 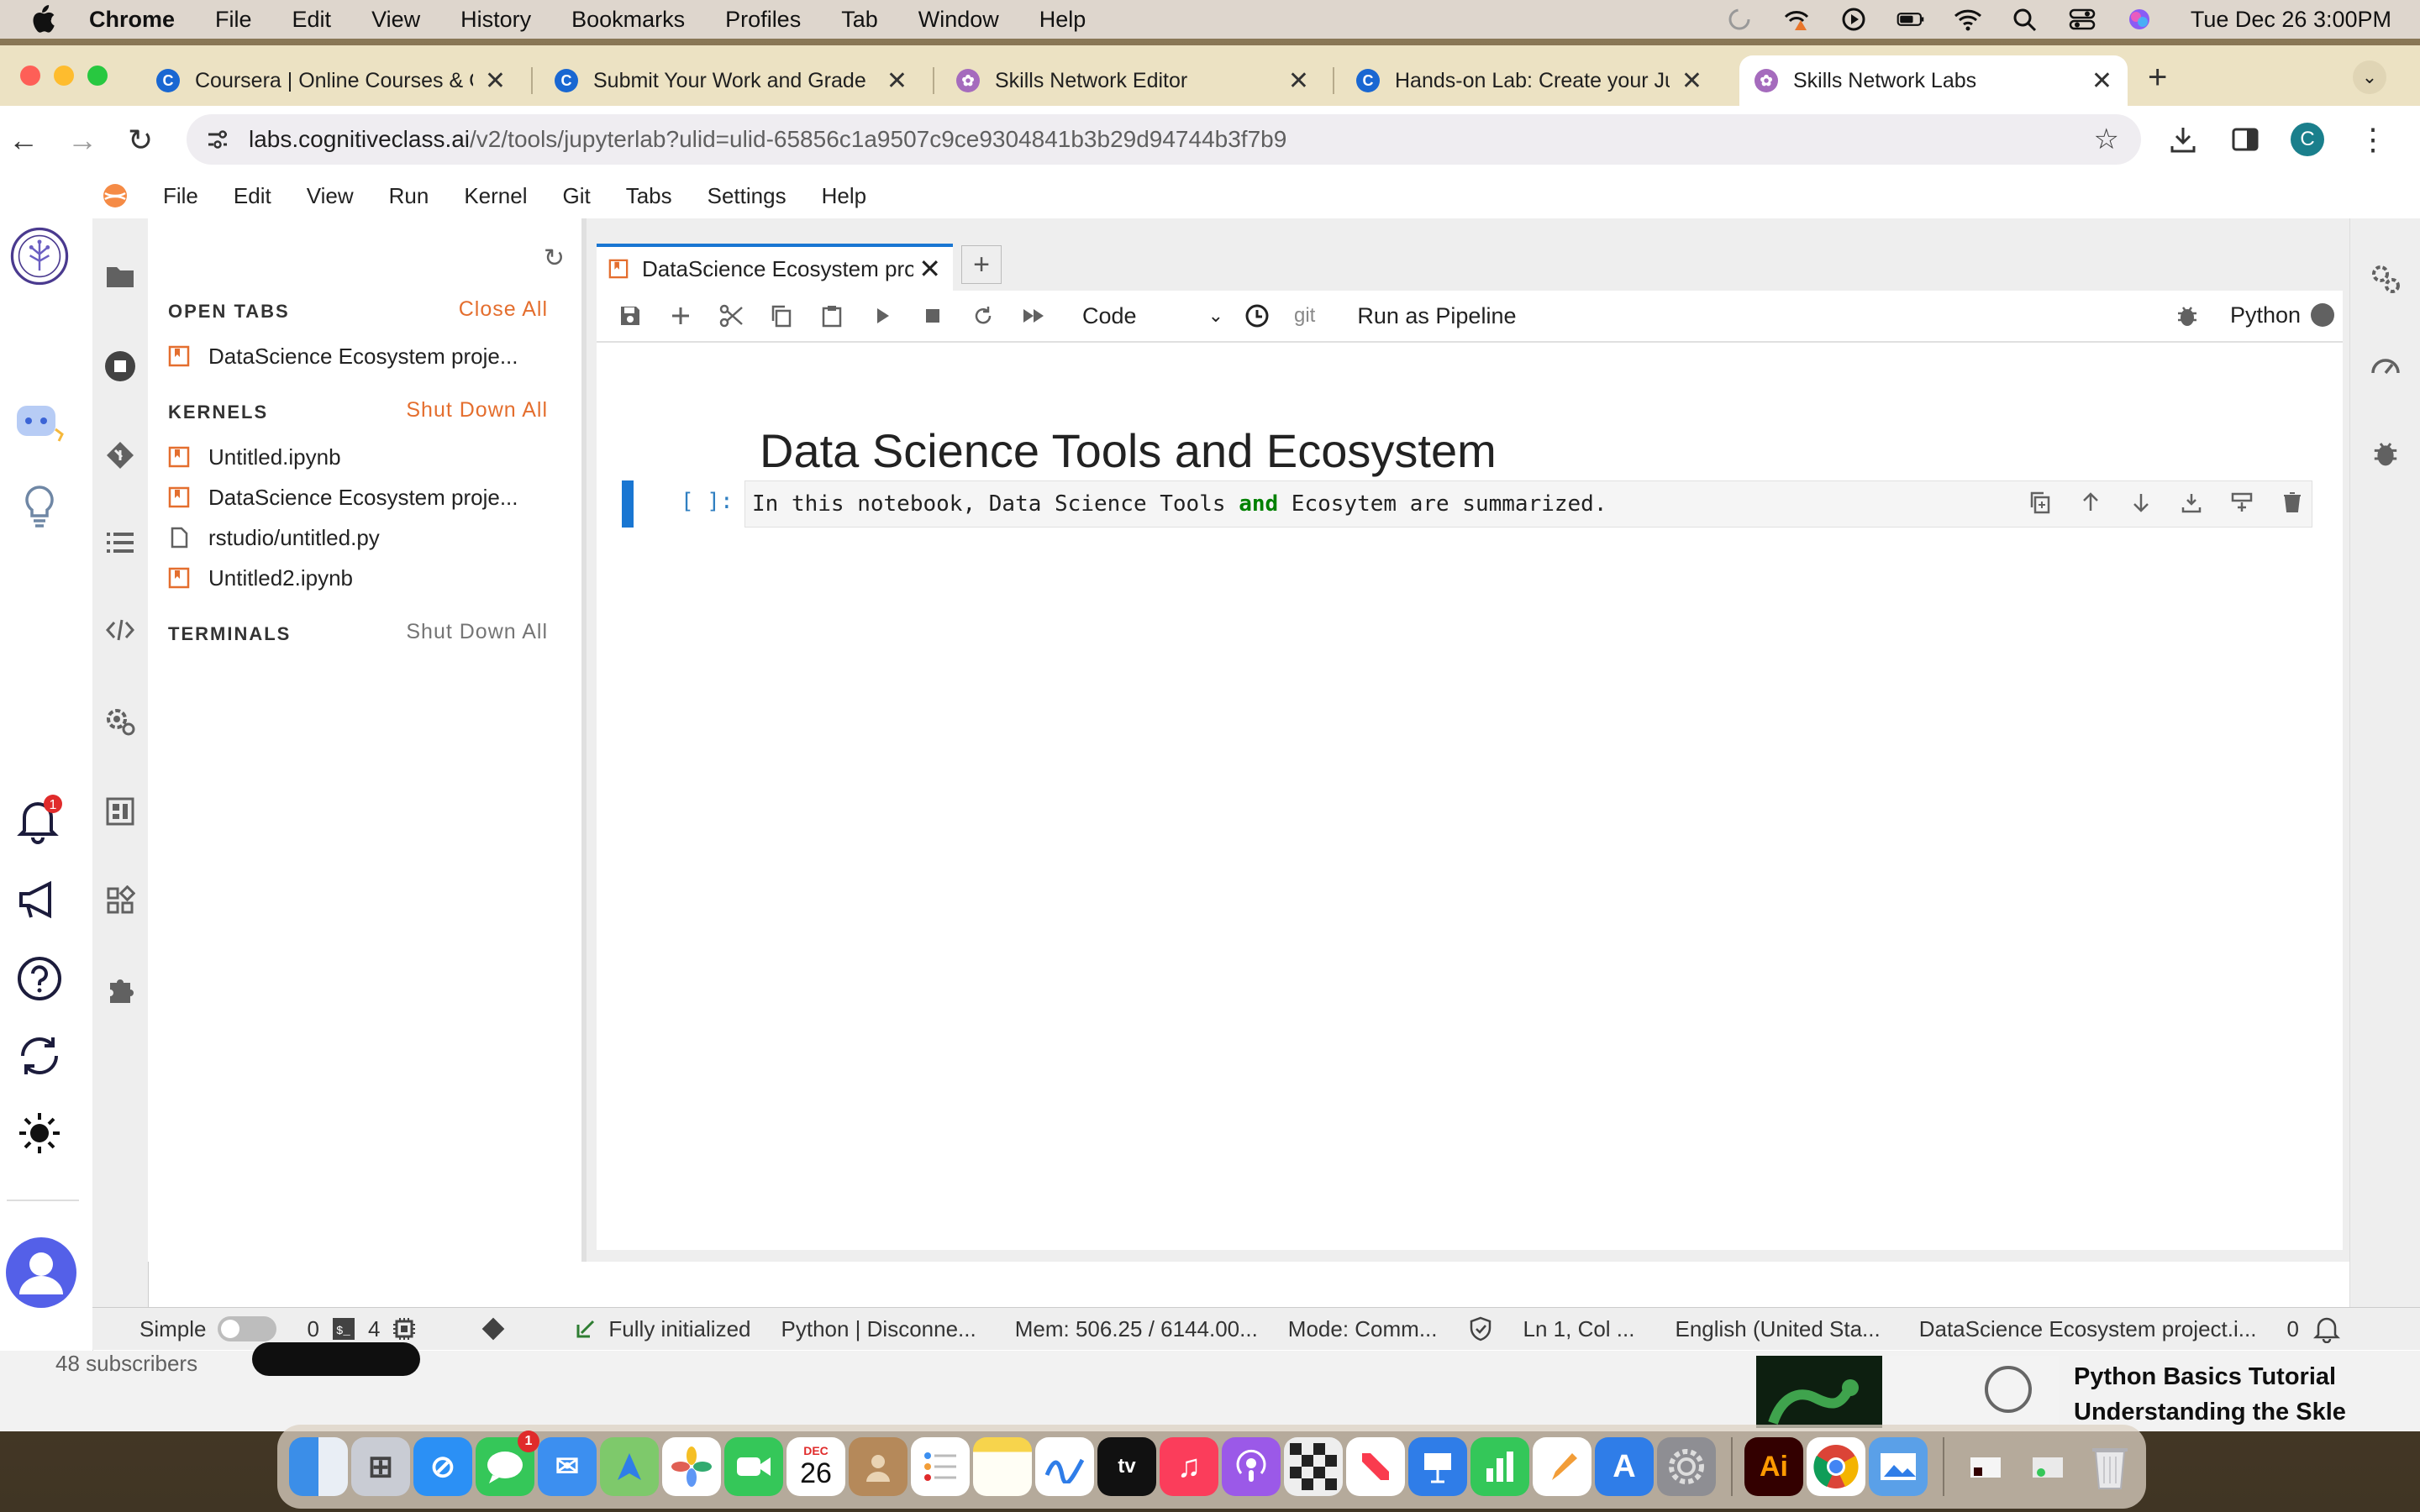 What do you see at coordinates (120, 455) in the screenshot?
I see `git-icon` at bounding box center [120, 455].